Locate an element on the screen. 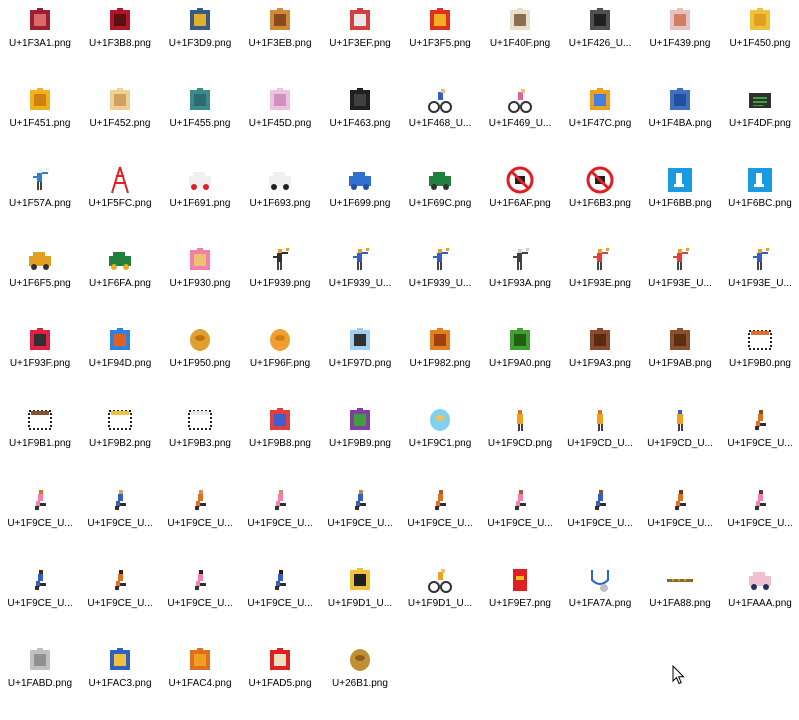  file-item: U+1FABD.png is located at coordinates (40, 680).